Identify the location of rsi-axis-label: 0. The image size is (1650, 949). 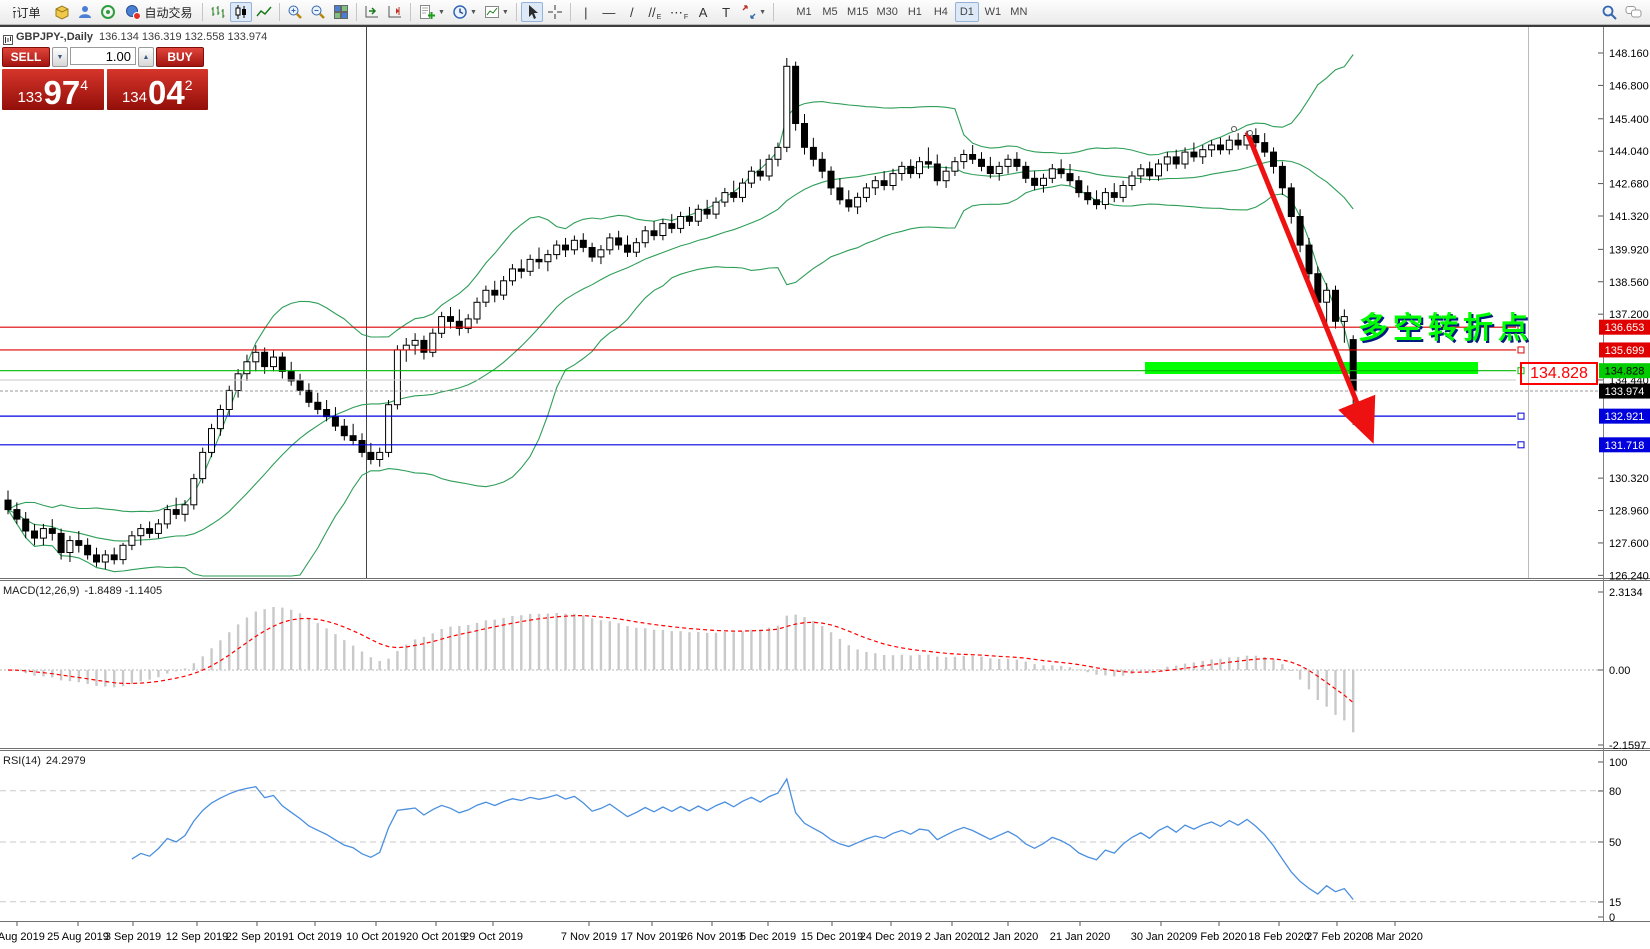
(1612, 918).